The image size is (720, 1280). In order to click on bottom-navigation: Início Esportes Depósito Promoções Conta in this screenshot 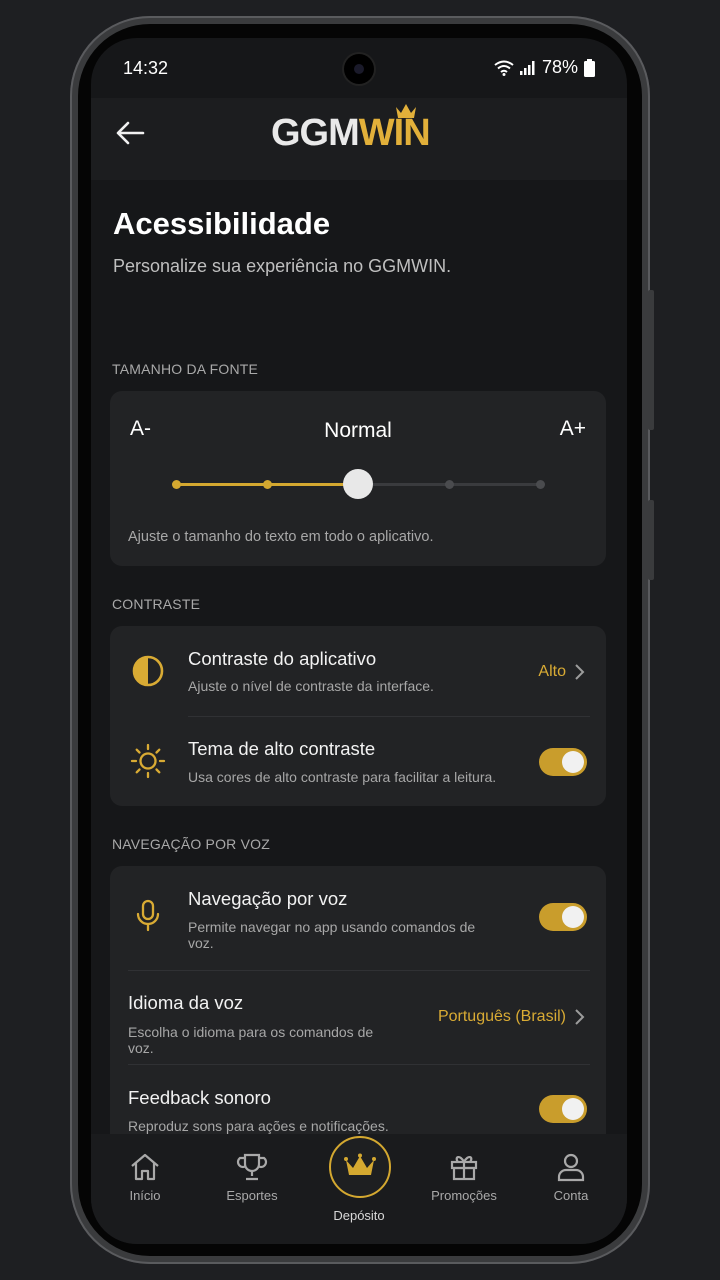, I will do `click(359, 1189)`.